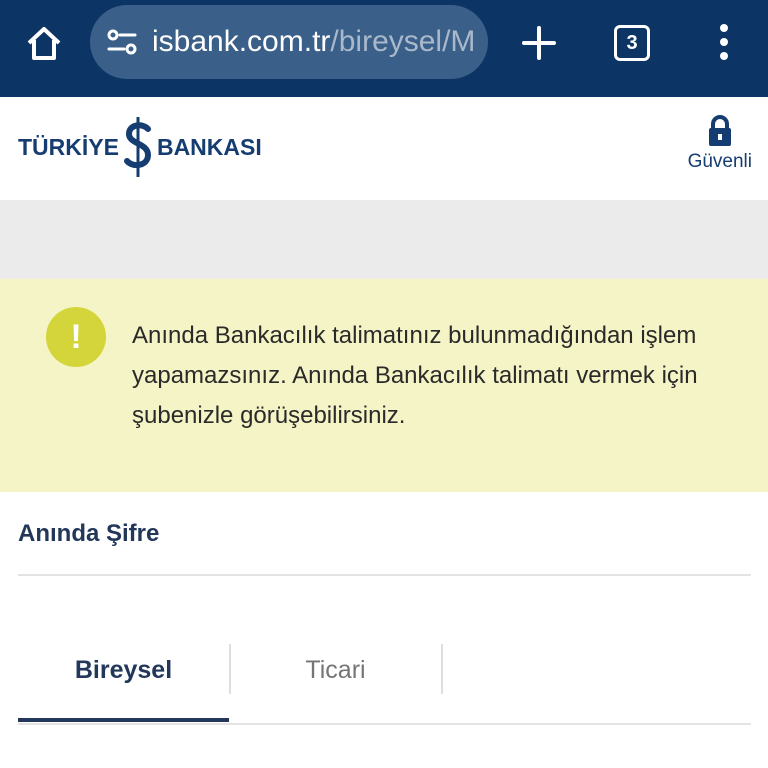 The image size is (768, 768). Describe the element at coordinates (384, 148) in the screenshot. I see `site-header: TÜRKİYE BANKASI Güvenli` at that location.